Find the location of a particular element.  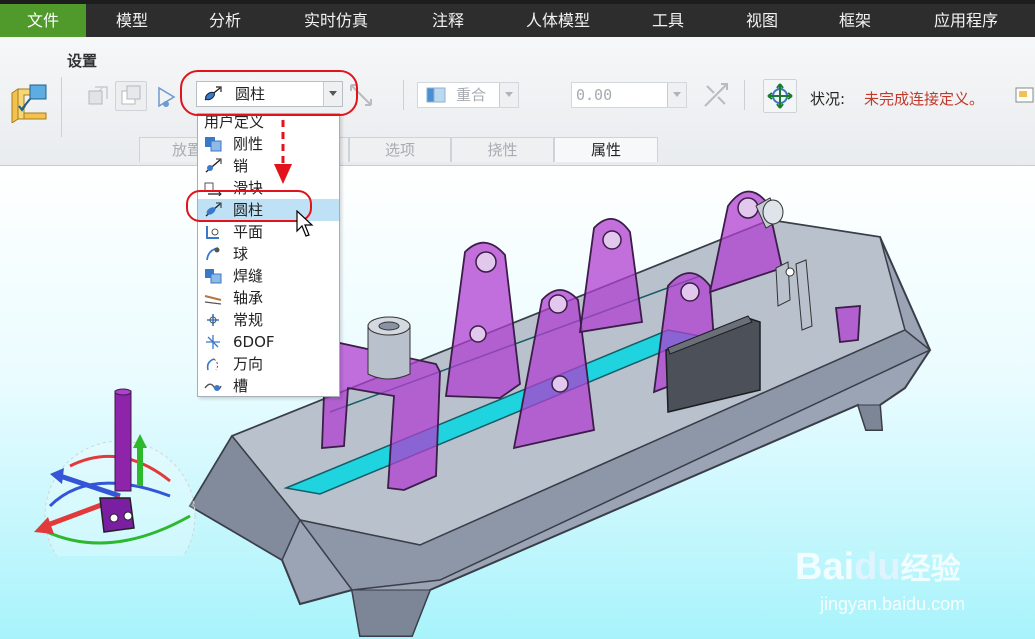

dropdown-option-planar: 平面 is located at coordinates (268, 232).